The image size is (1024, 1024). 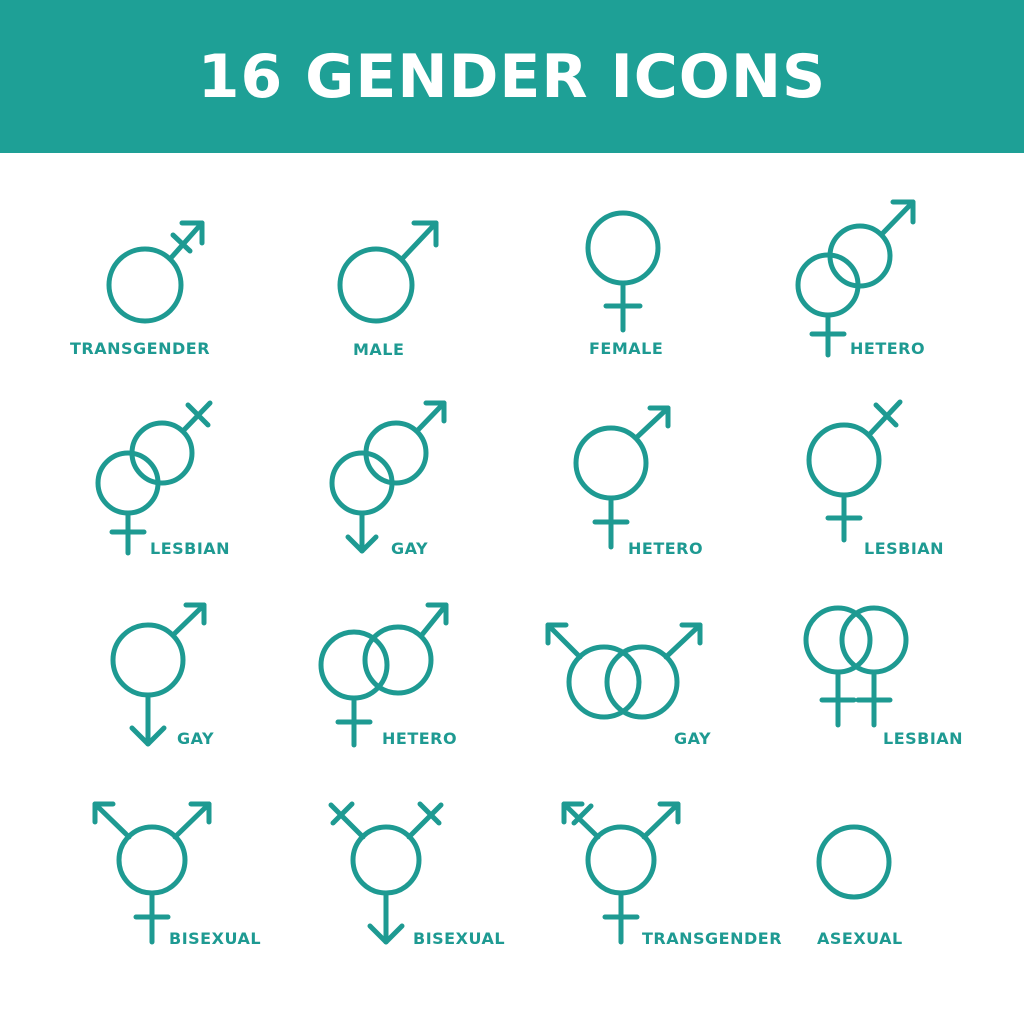 I want to click on female-icon, so click(x=623, y=271).